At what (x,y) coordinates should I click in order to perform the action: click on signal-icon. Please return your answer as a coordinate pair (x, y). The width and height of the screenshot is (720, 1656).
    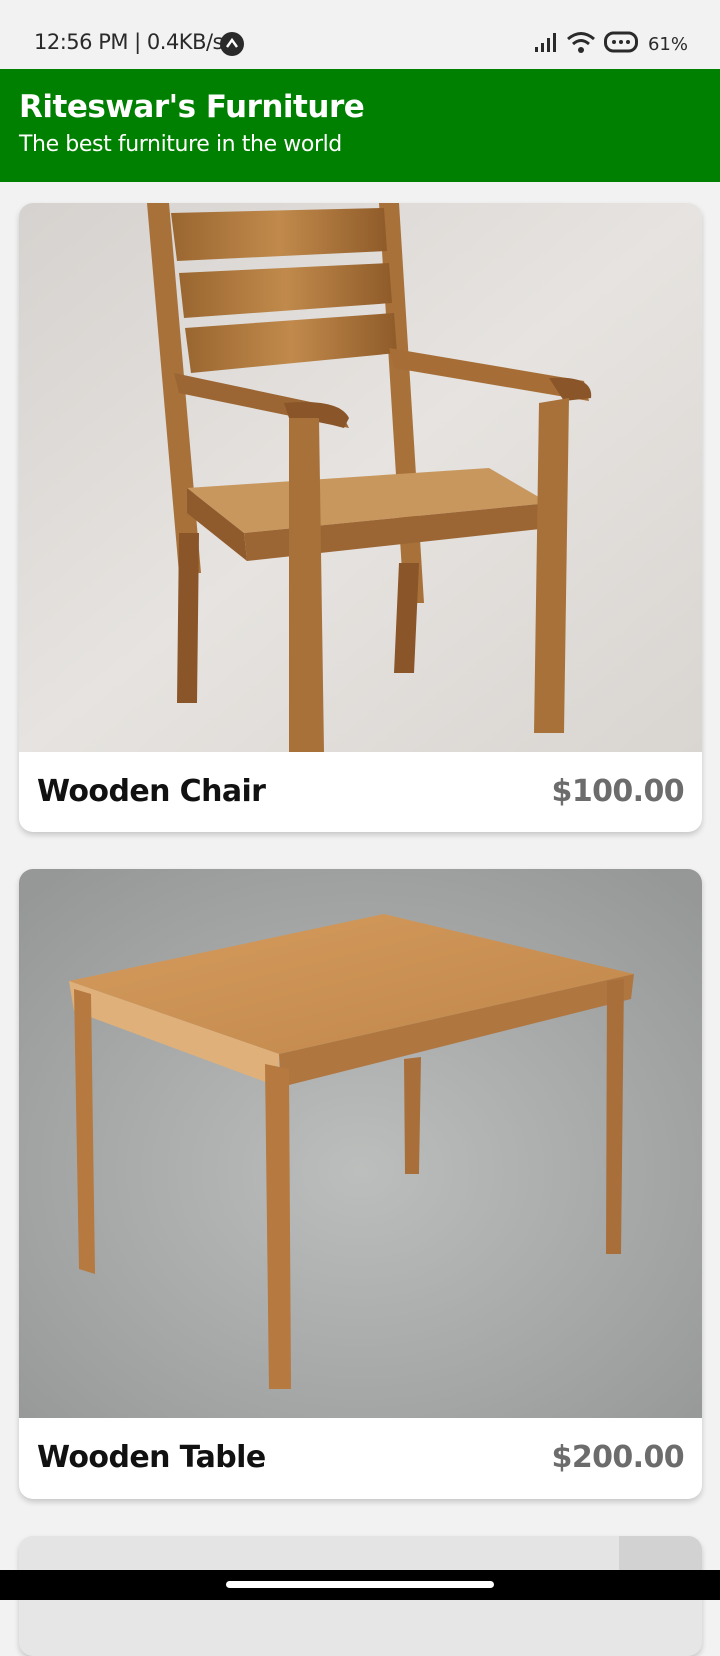
    Looking at the image, I should click on (546, 44).